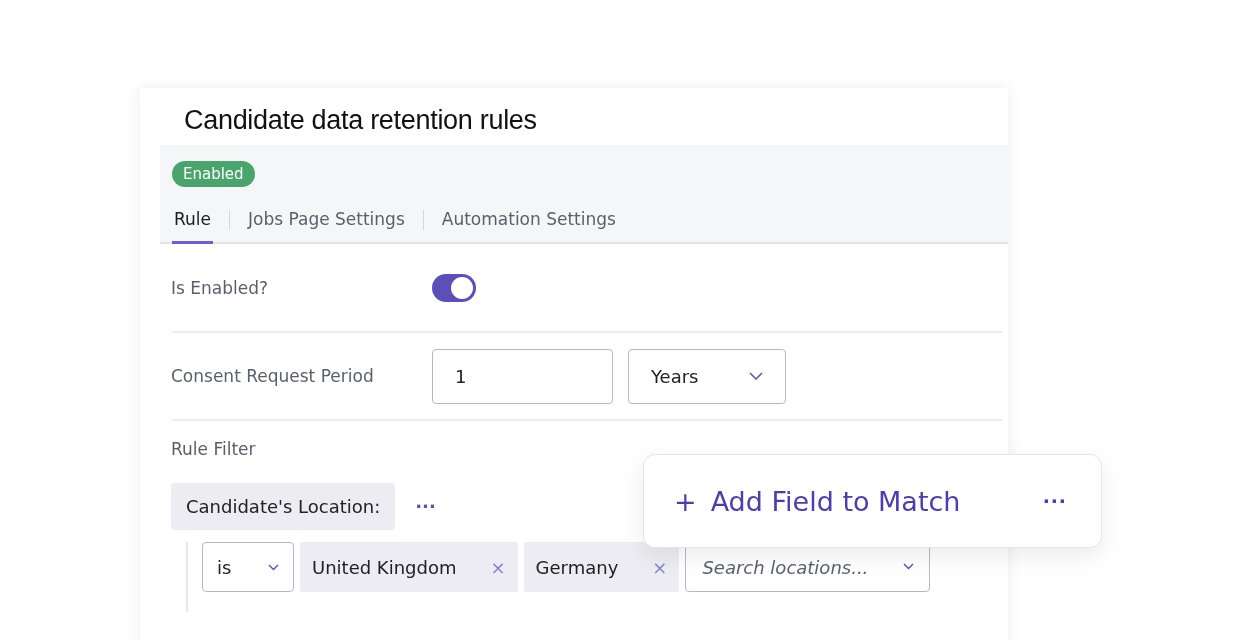 Image resolution: width=1243 pixels, height=640 pixels. I want to click on enabled-toggle, so click(454, 287).